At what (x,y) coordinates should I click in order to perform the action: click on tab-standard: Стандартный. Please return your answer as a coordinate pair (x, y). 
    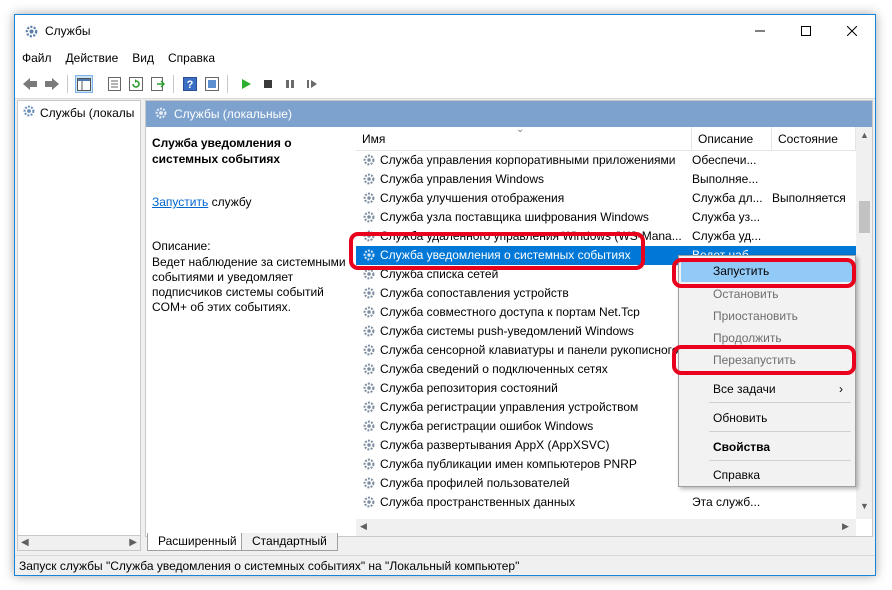
    Looking at the image, I should click on (289, 542).